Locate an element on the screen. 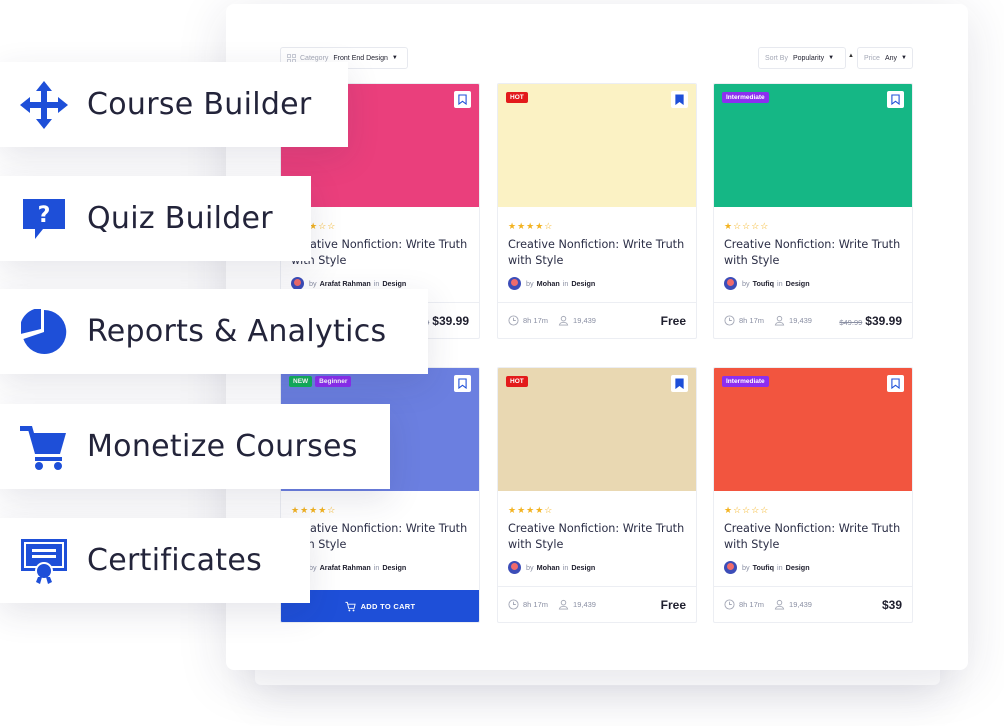 This screenshot has width=1004, height=726. course-badge: NEW is located at coordinates (301, 381).